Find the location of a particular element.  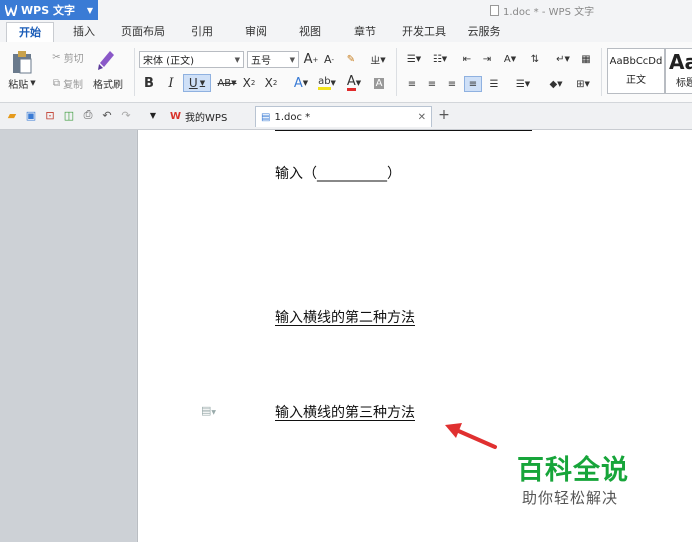

wps-logo-icon is located at coordinates (11, 10).